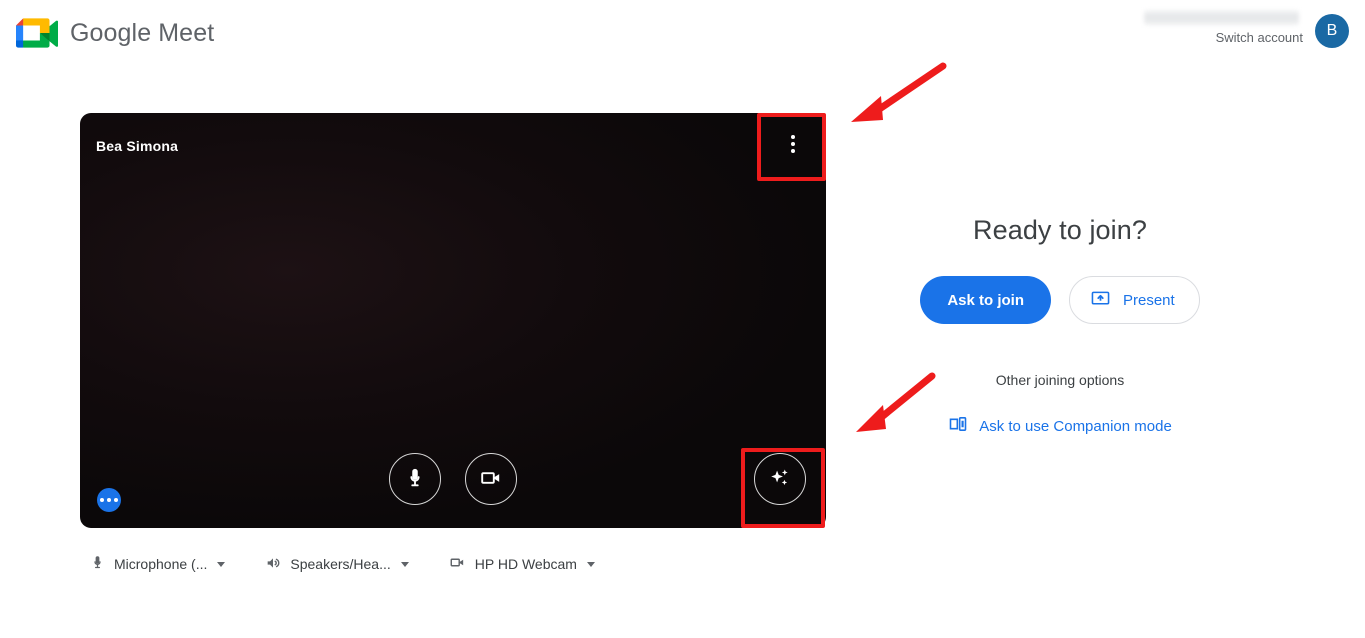 The width and height of the screenshot is (1365, 638). I want to click on brand: Google Meet, so click(115, 33).